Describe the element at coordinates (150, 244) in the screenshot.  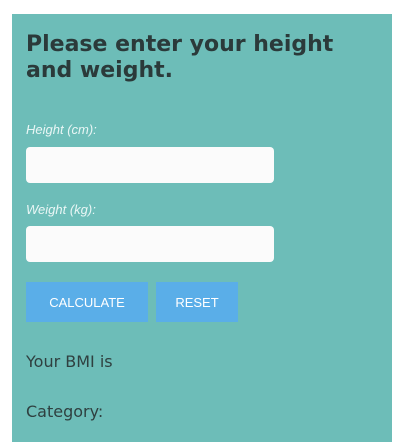
I see `weight-input` at that location.